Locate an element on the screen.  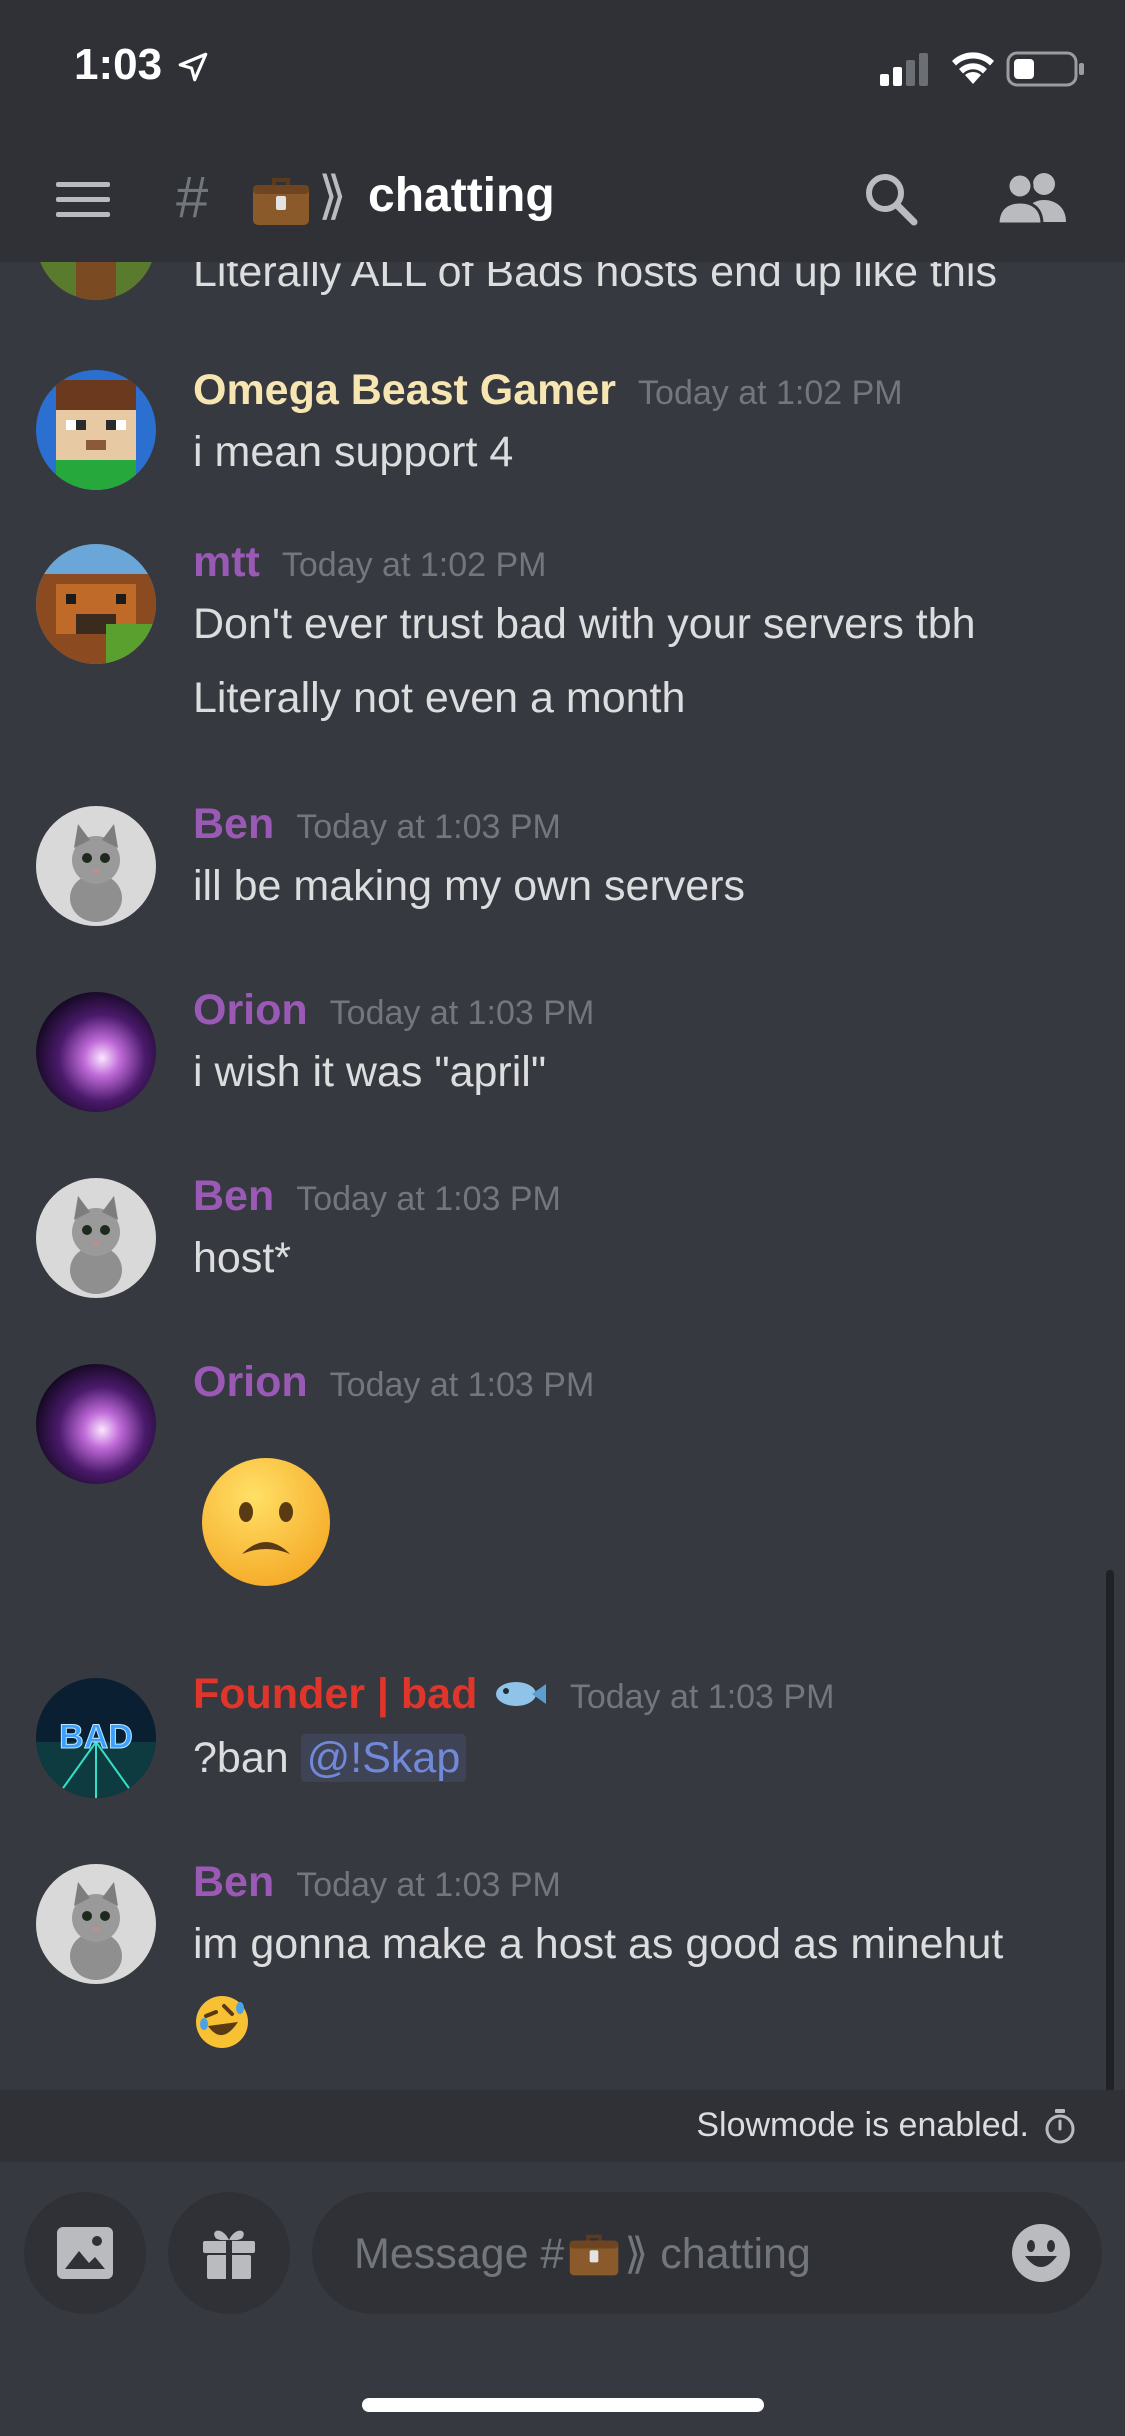
message-text: ill be making my own servers is located at coordinates (469, 886).